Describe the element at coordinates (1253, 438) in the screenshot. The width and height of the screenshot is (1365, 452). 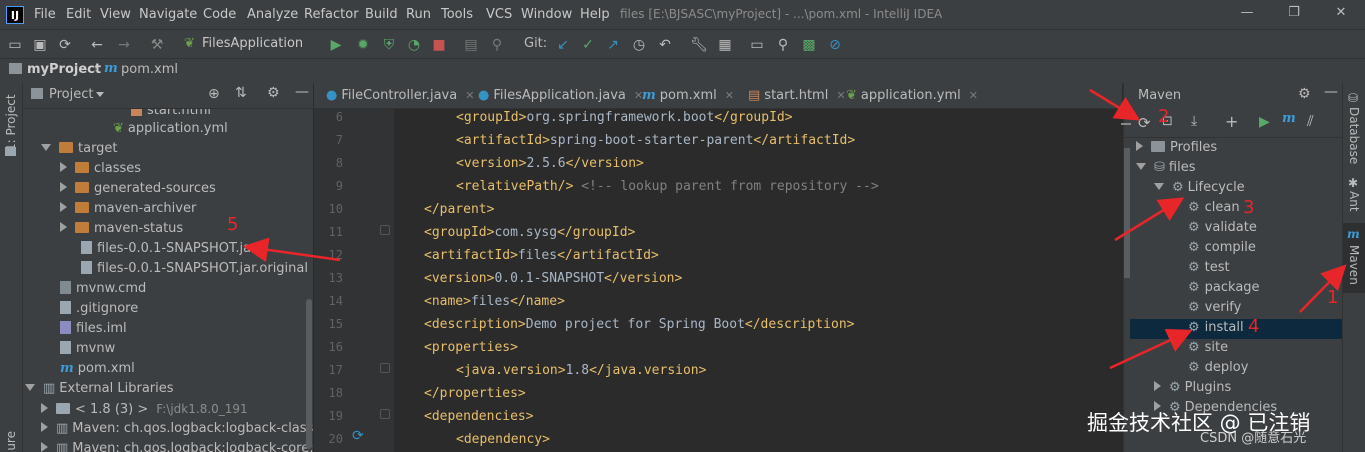
I see `watermark-small: CSDN @随意石光` at that location.